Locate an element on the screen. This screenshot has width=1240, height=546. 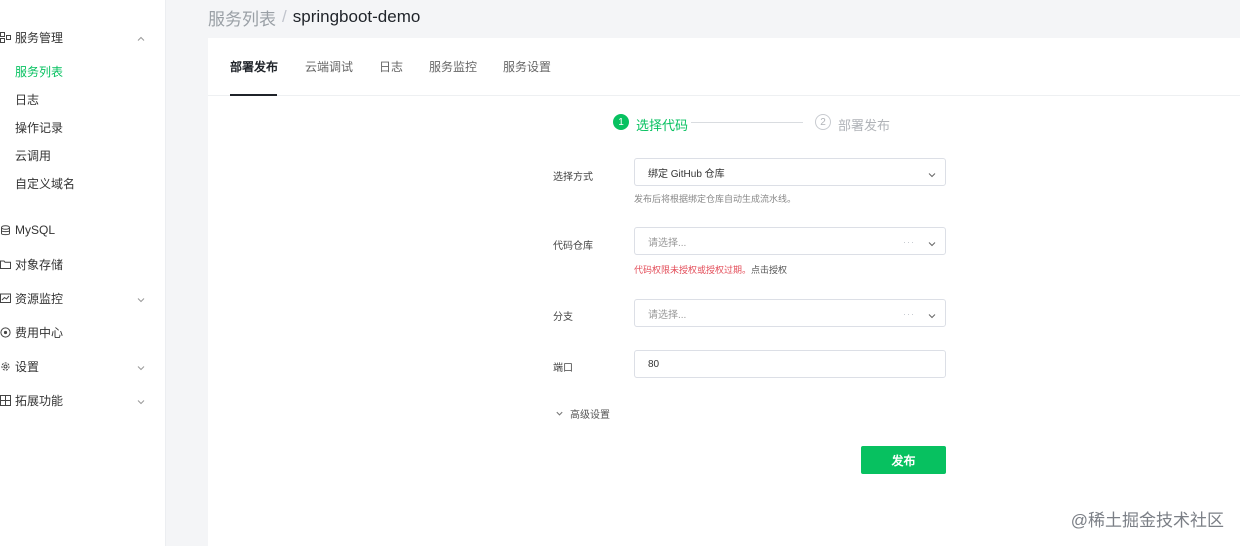
step-connector is located at coordinates (747, 122).